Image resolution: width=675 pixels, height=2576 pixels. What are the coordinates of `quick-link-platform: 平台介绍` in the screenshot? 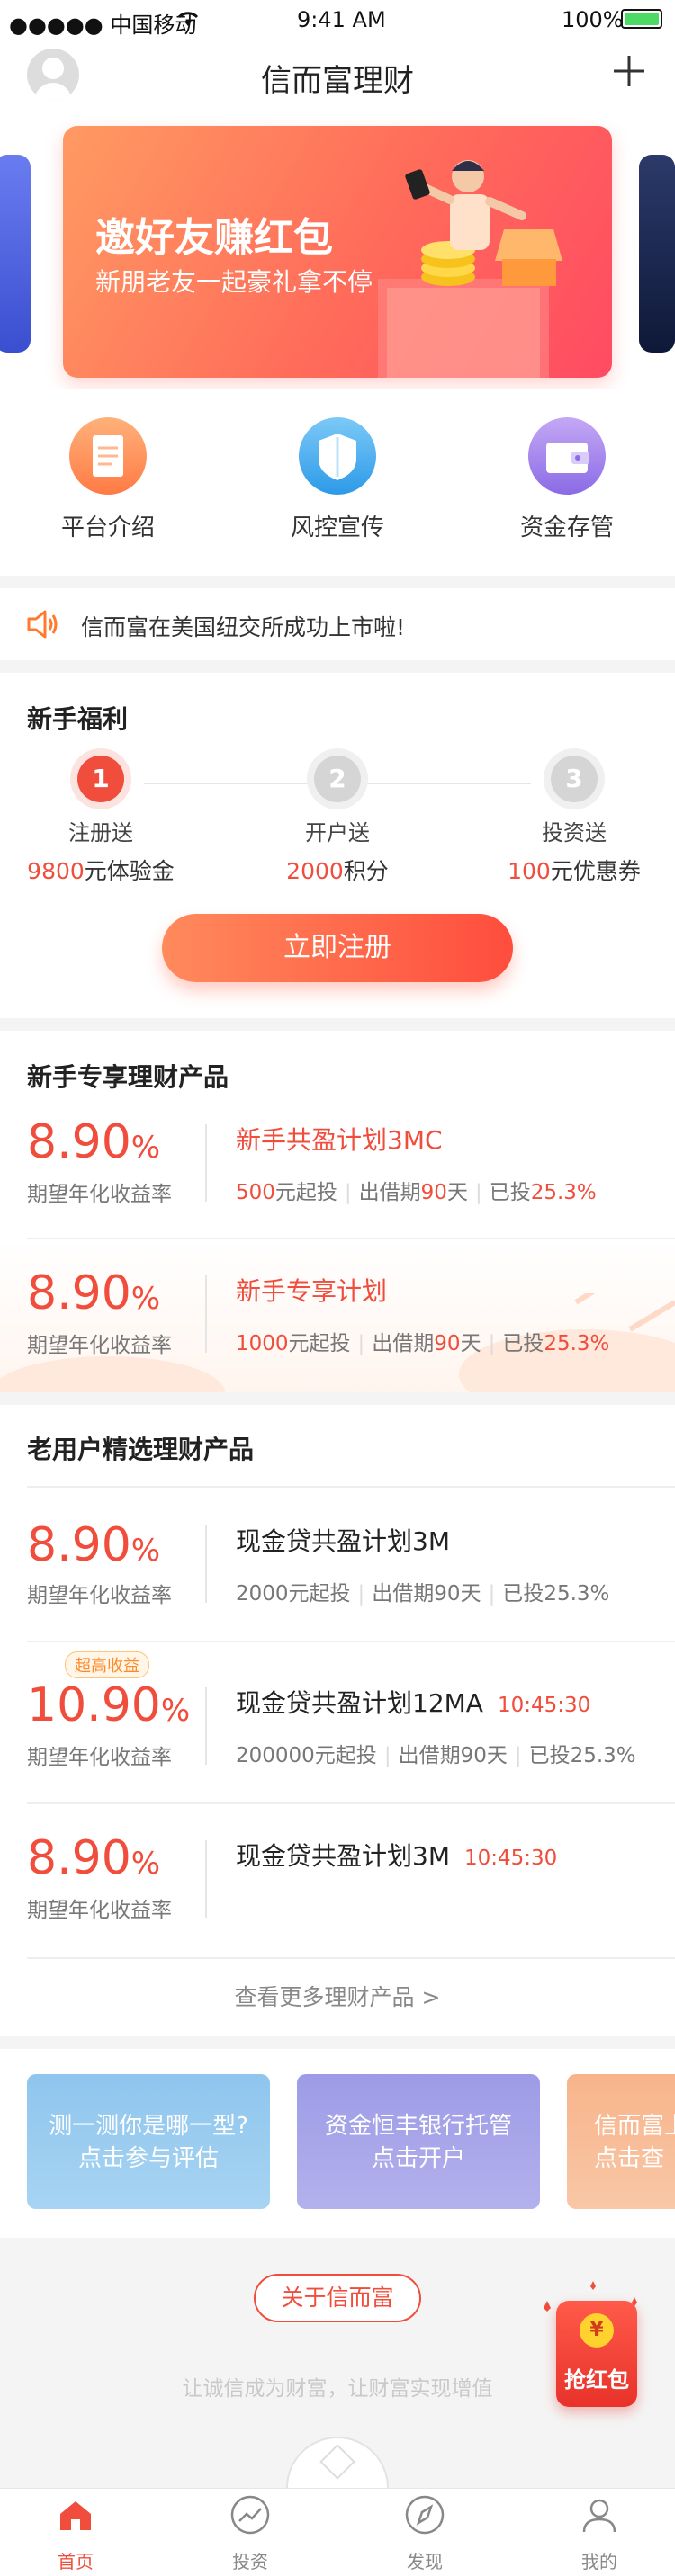 It's located at (108, 484).